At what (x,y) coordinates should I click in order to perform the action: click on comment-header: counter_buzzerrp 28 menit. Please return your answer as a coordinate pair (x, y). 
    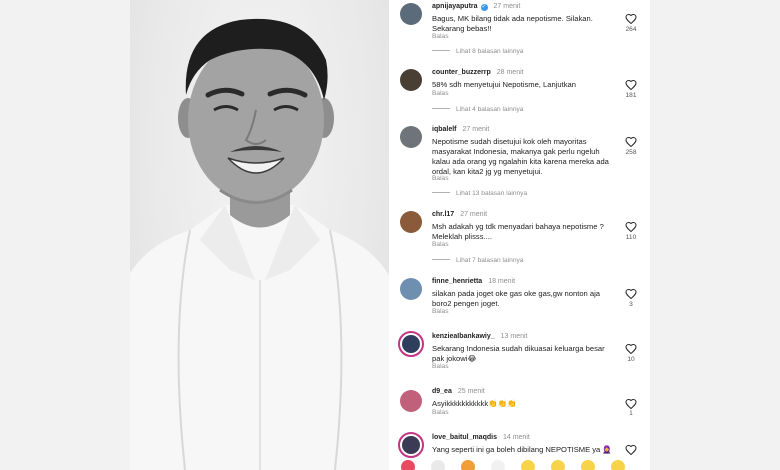
    Looking at the image, I should click on (478, 72).